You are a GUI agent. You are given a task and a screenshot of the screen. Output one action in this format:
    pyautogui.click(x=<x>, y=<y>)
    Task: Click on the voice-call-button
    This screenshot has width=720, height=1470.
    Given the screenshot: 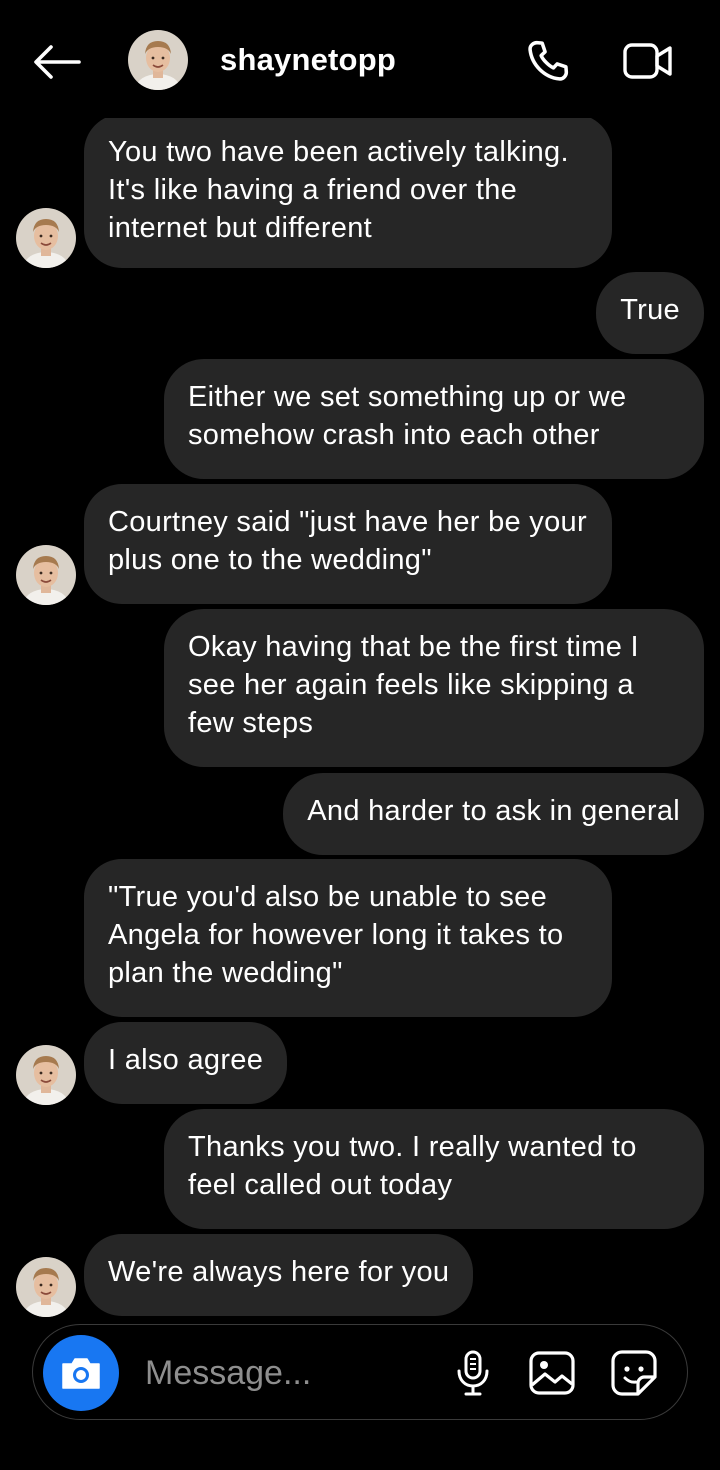 What is the action you would take?
    pyautogui.click(x=548, y=61)
    